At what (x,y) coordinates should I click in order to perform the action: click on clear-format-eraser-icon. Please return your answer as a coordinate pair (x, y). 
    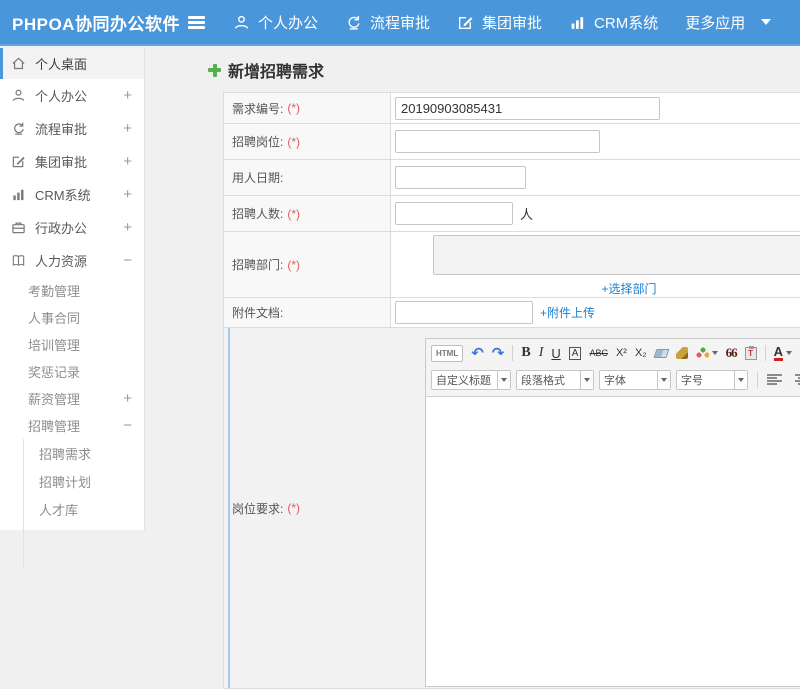
    Looking at the image, I should click on (661, 353).